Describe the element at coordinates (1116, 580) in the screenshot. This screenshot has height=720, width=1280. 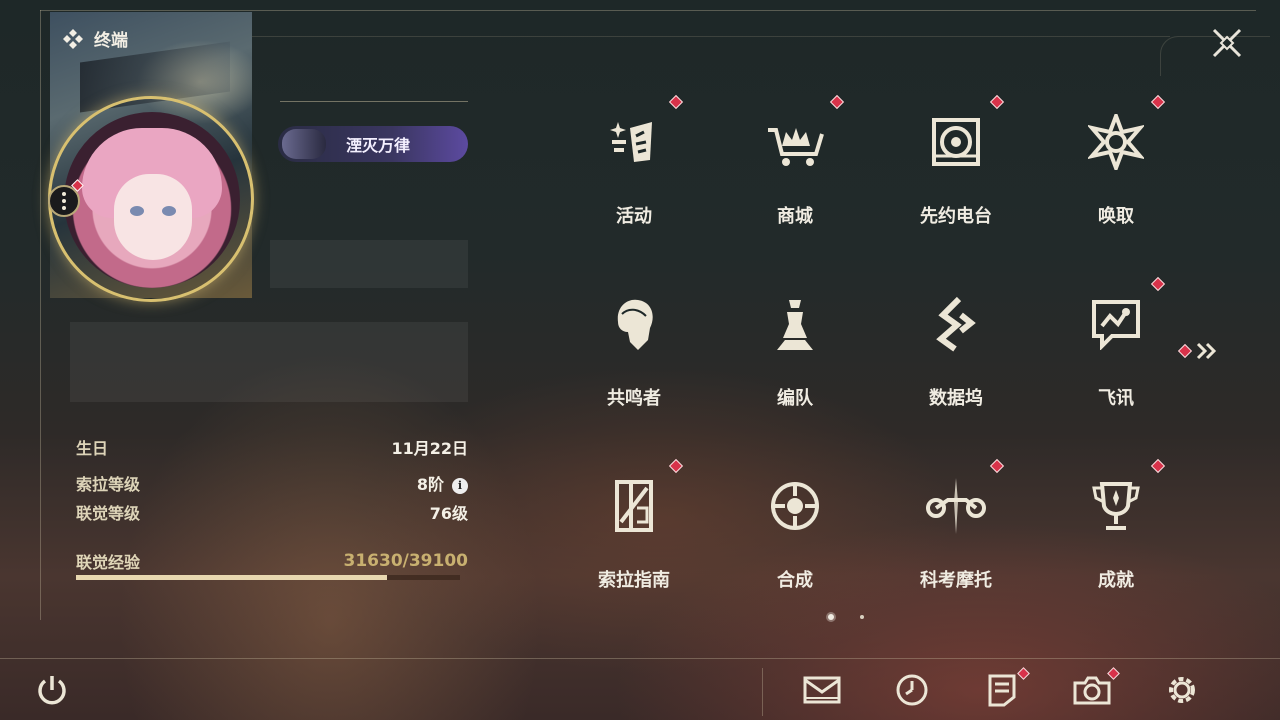
I see `menu-item-label: 成就` at that location.